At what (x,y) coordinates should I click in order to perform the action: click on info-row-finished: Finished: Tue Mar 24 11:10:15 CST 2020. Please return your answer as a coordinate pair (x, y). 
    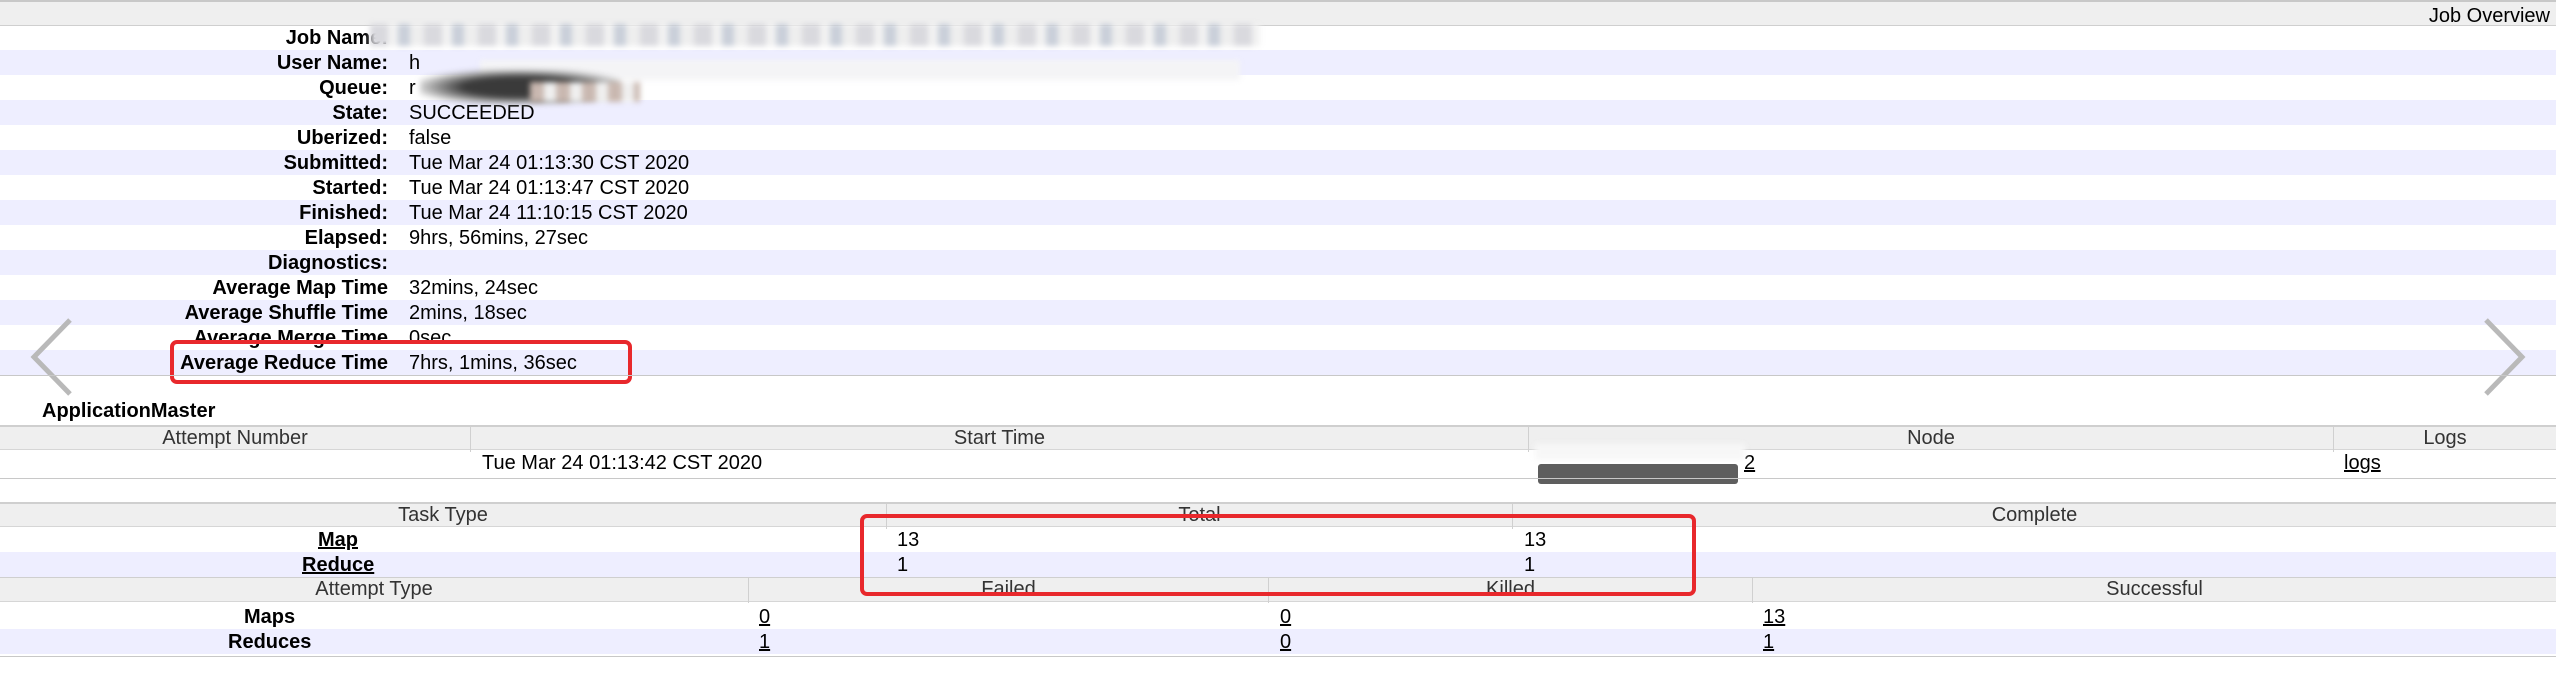
    Looking at the image, I should click on (1278, 212).